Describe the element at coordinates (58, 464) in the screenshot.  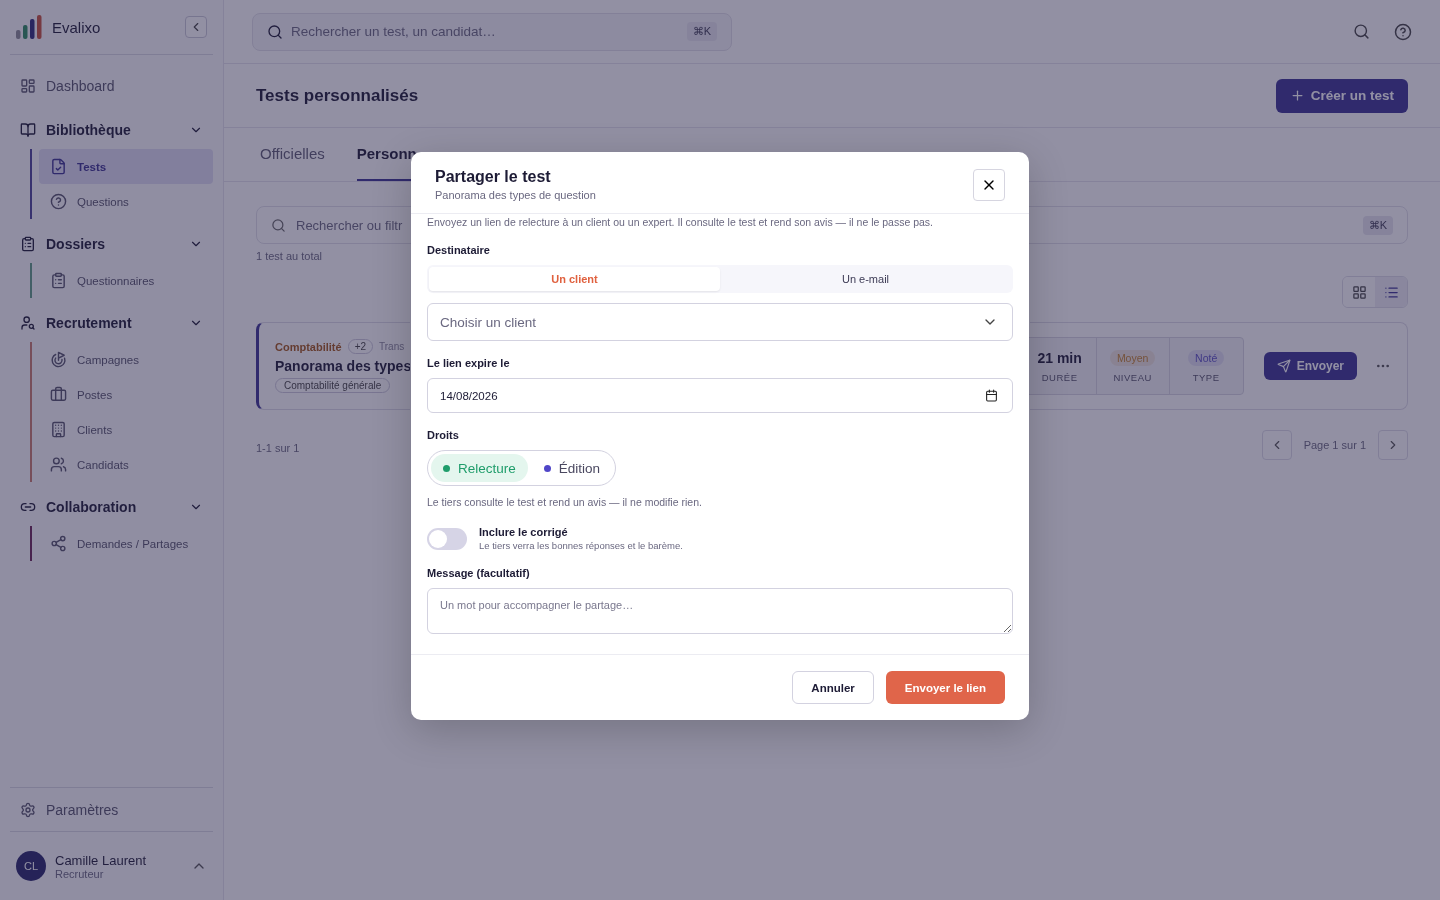
I see `users-icon` at that location.